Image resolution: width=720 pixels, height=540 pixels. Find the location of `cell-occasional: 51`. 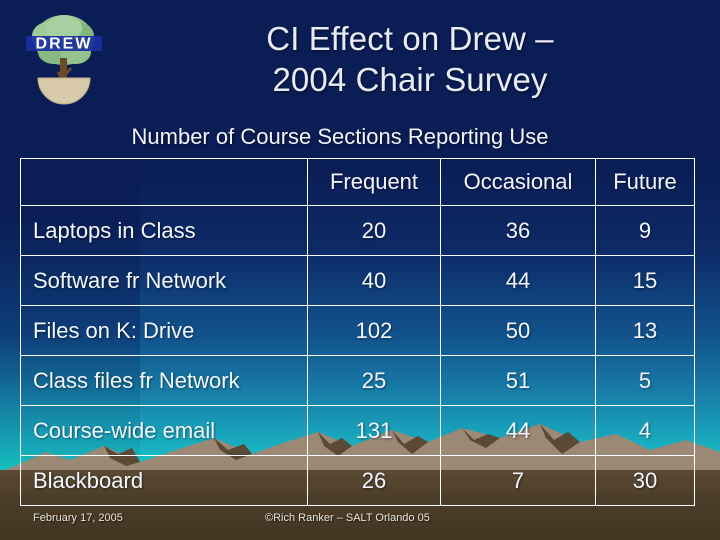

cell-occasional: 51 is located at coordinates (518, 380).